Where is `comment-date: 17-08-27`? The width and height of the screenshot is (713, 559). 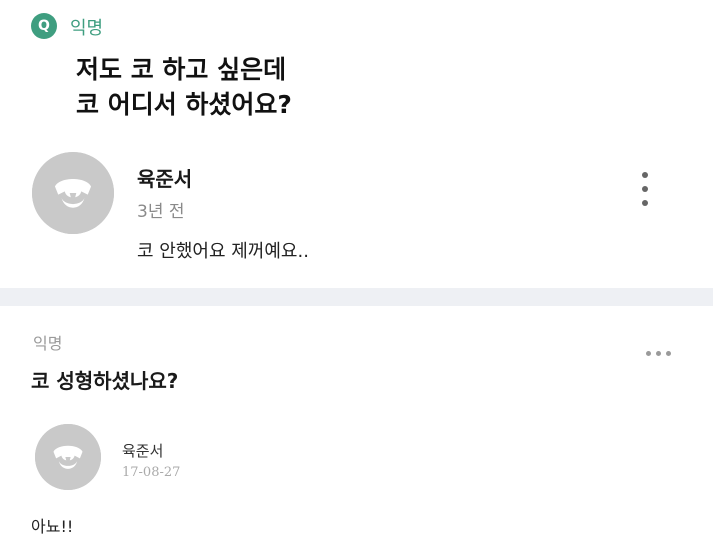 comment-date: 17-08-27 is located at coordinates (151, 472).